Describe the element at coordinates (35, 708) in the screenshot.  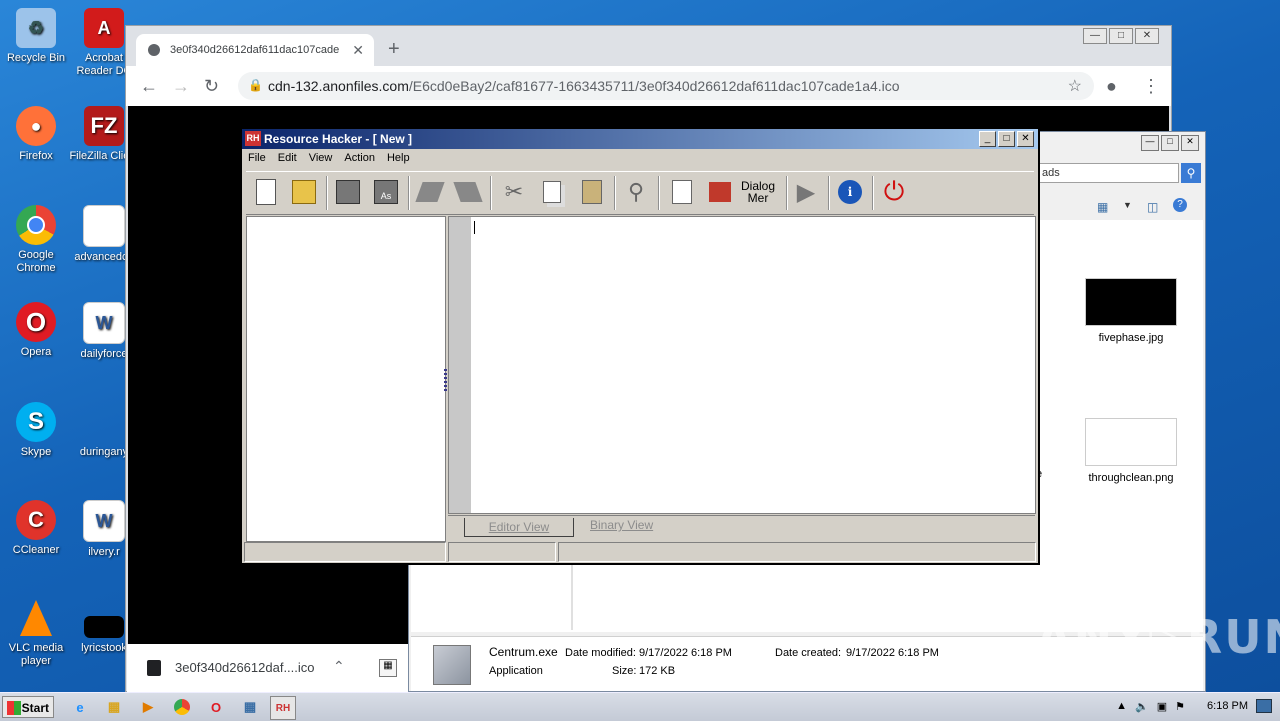
I see `start-label: Start` at that location.